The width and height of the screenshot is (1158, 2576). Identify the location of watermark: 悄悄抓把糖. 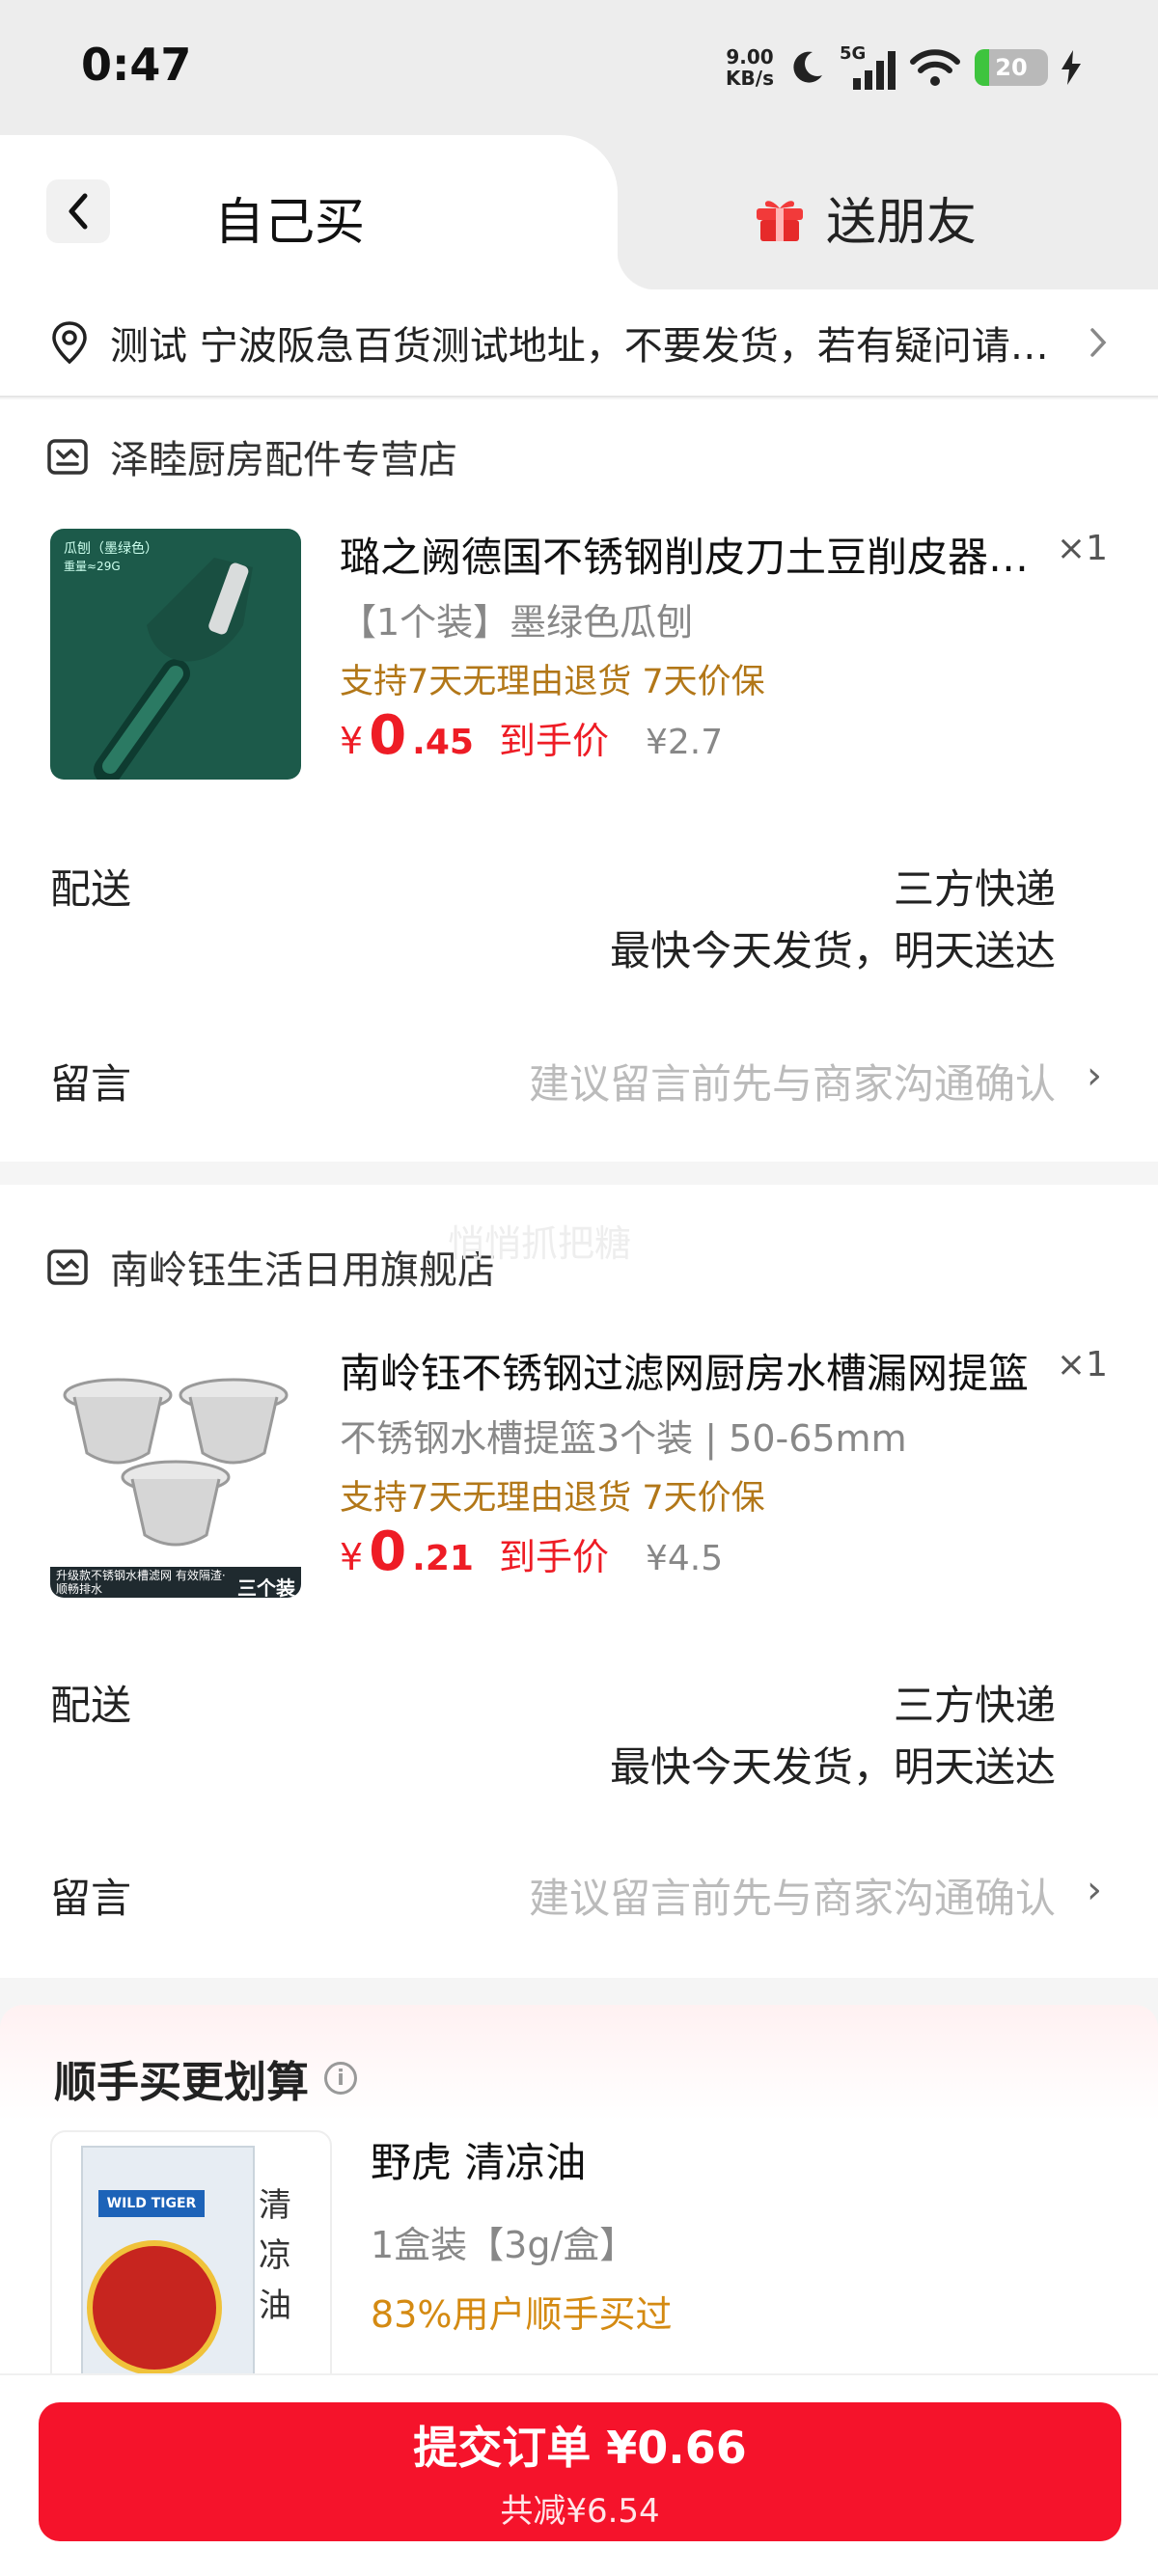
(540, 1243).